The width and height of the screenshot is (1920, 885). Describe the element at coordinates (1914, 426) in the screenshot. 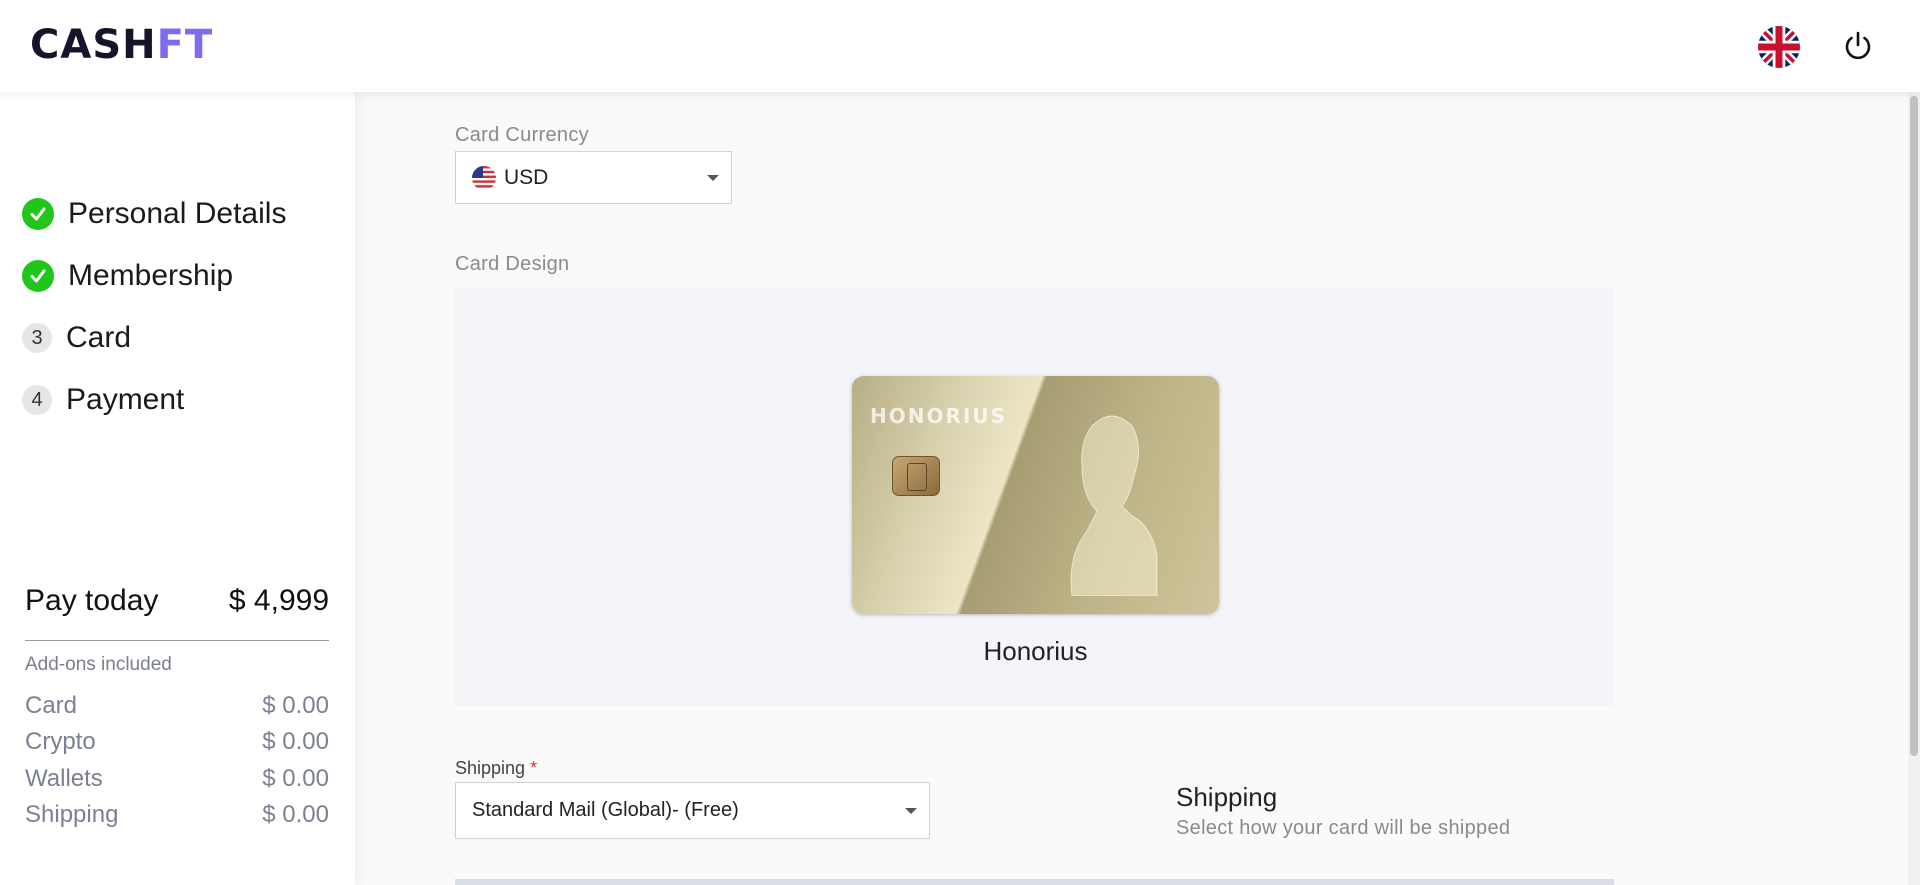

I see `scrollbar-thumb` at that location.